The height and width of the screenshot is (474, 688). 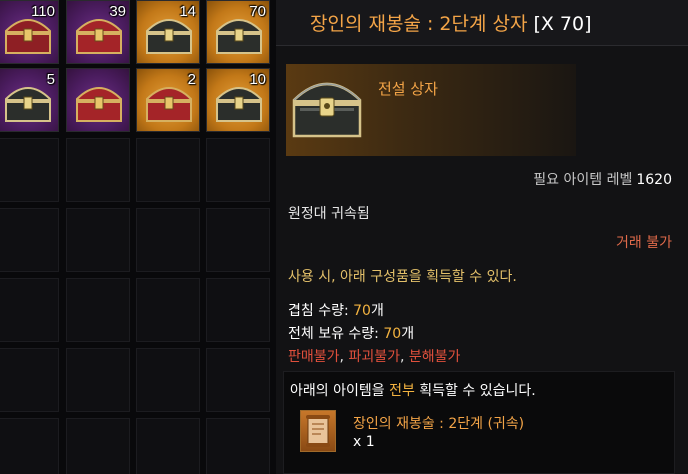 I want to click on item-grade: 전설 상자, so click(x=408, y=89).